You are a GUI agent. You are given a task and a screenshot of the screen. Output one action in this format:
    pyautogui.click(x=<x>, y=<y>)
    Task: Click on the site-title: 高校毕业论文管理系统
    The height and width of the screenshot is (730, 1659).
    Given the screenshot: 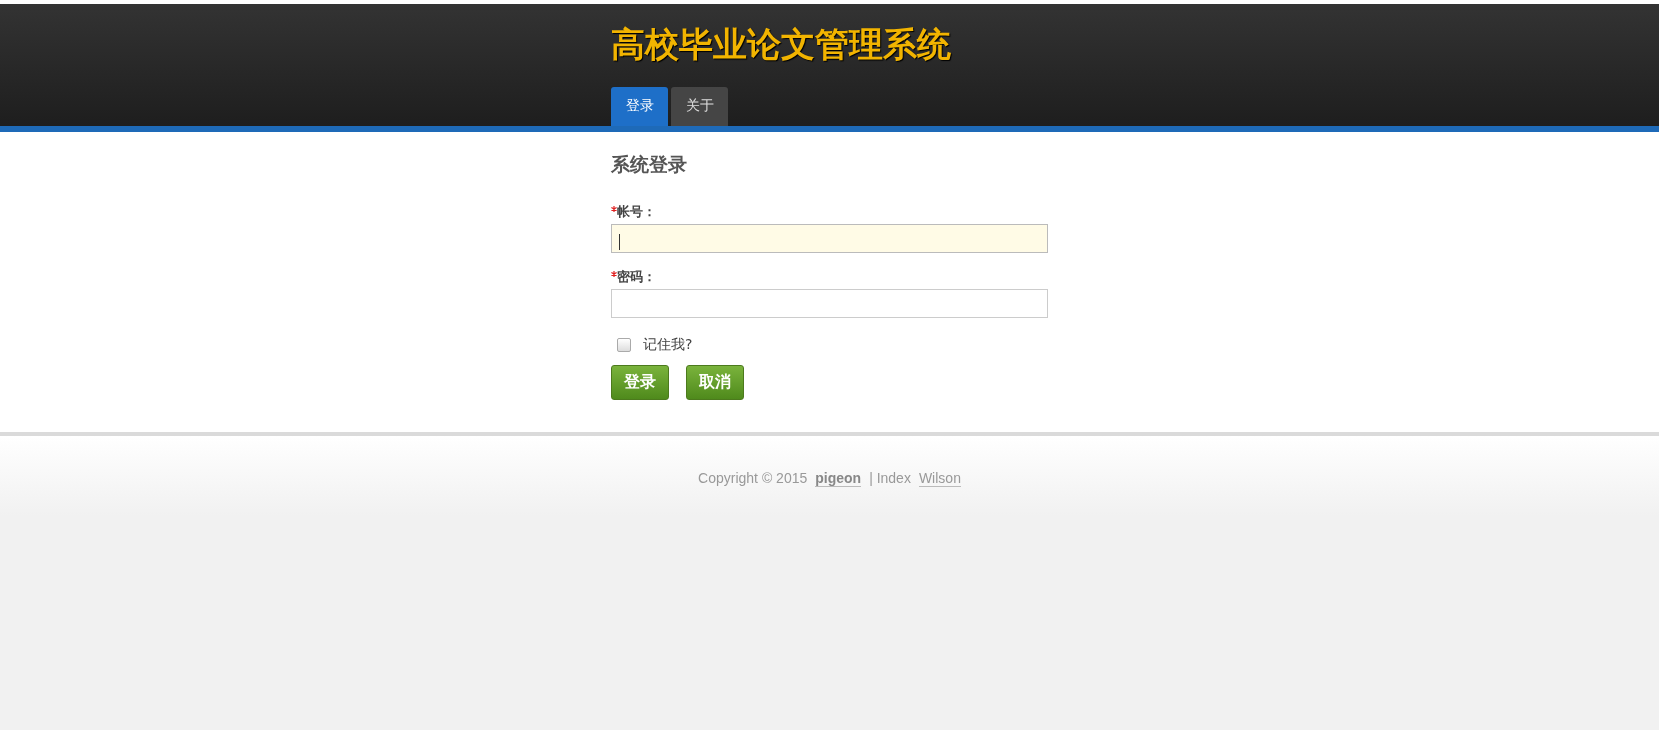 What is the action you would take?
    pyautogui.click(x=781, y=43)
    